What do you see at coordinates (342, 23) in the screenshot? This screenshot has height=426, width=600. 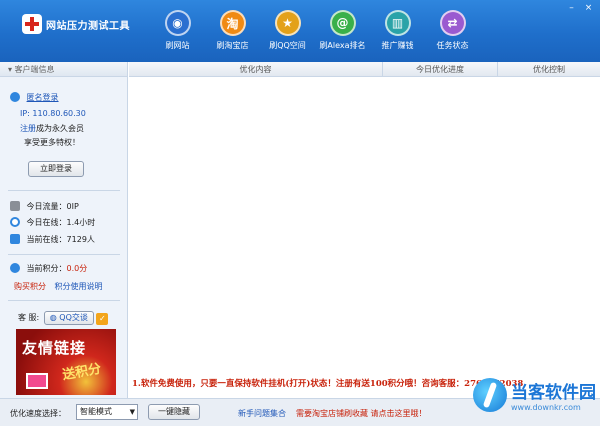 I see `at-icon: @` at bounding box center [342, 23].